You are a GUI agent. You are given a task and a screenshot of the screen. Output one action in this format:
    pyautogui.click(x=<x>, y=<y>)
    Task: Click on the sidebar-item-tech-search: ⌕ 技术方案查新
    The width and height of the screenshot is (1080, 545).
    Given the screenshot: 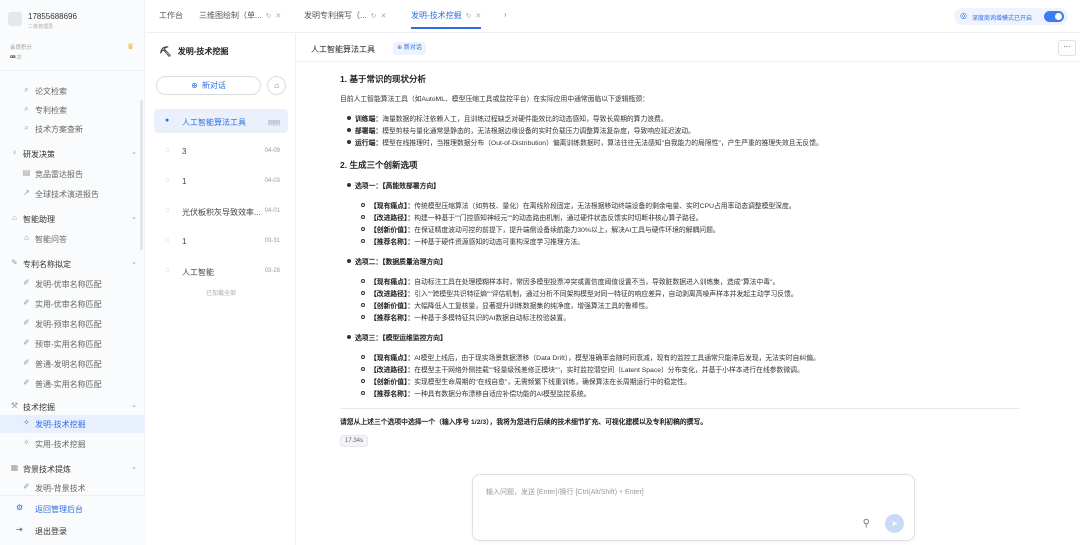 What is the action you would take?
    pyautogui.click(x=72, y=129)
    